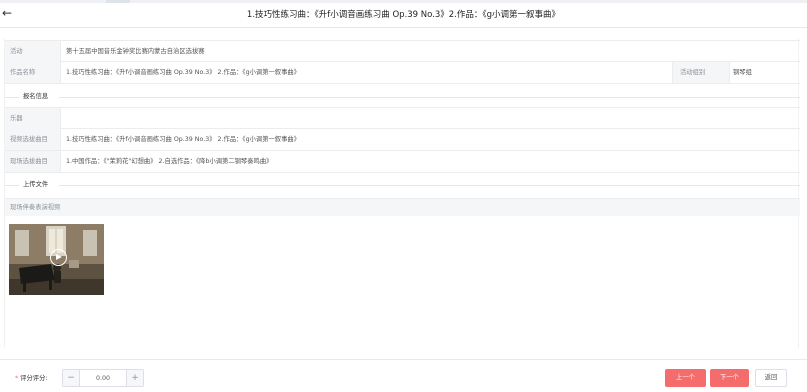 Image resolution: width=807 pixels, height=392 pixels. I want to click on instrument-row: 乐器, so click(402, 118).